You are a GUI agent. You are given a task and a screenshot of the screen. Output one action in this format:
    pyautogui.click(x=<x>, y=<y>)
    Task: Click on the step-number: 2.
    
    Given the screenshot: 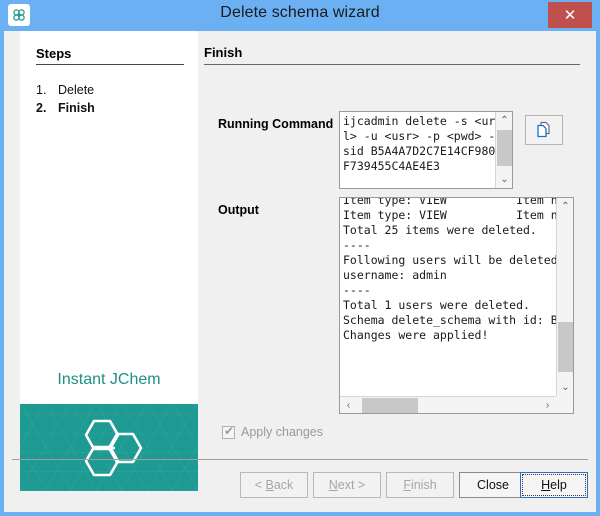 What is the action you would take?
    pyautogui.click(x=41, y=108)
    